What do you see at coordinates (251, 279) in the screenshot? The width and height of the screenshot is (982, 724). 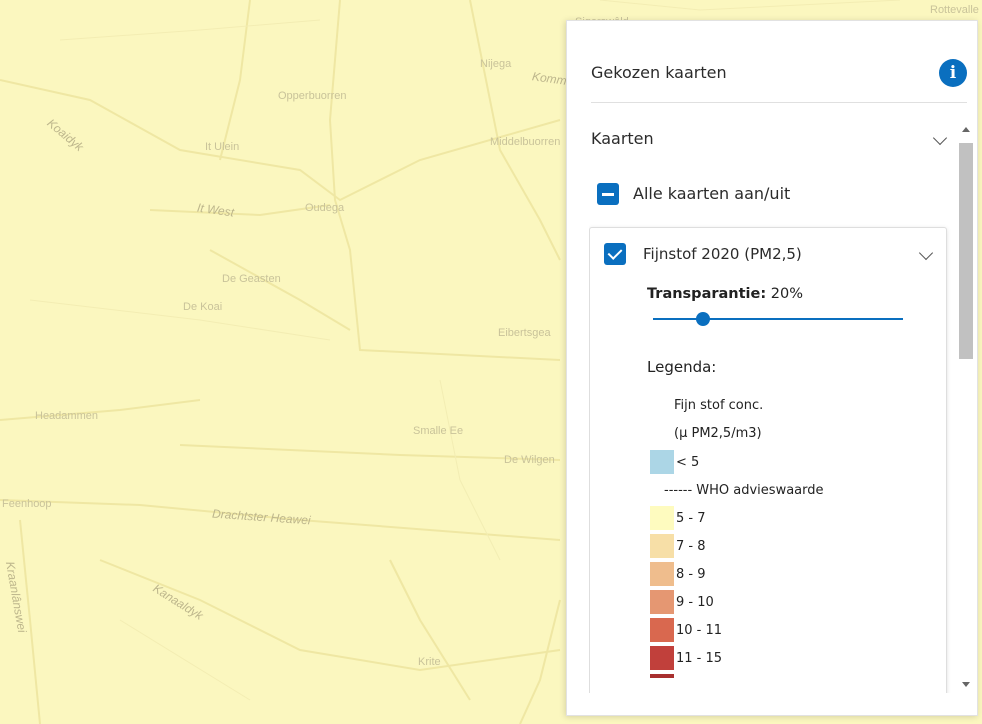 I see `place-label: De Geasten` at bounding box center [251, 279].